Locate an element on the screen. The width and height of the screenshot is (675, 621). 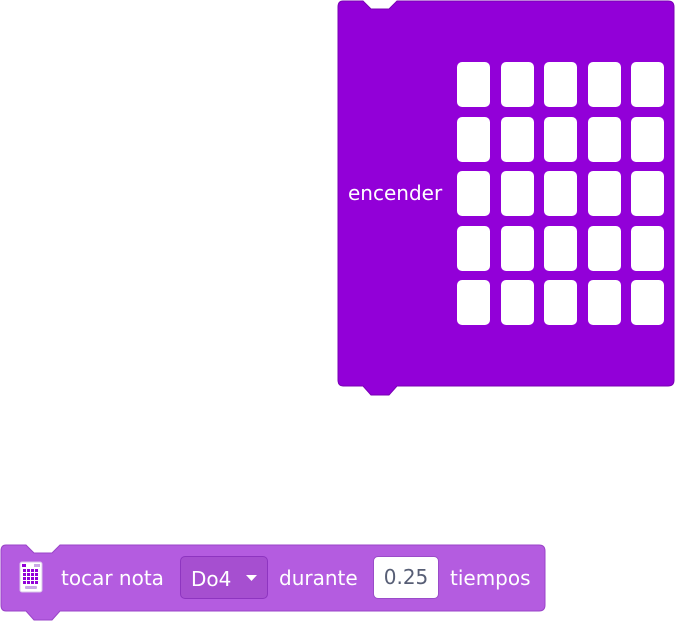
note-dropdown: Do4 is located at coordinates (224, 577).